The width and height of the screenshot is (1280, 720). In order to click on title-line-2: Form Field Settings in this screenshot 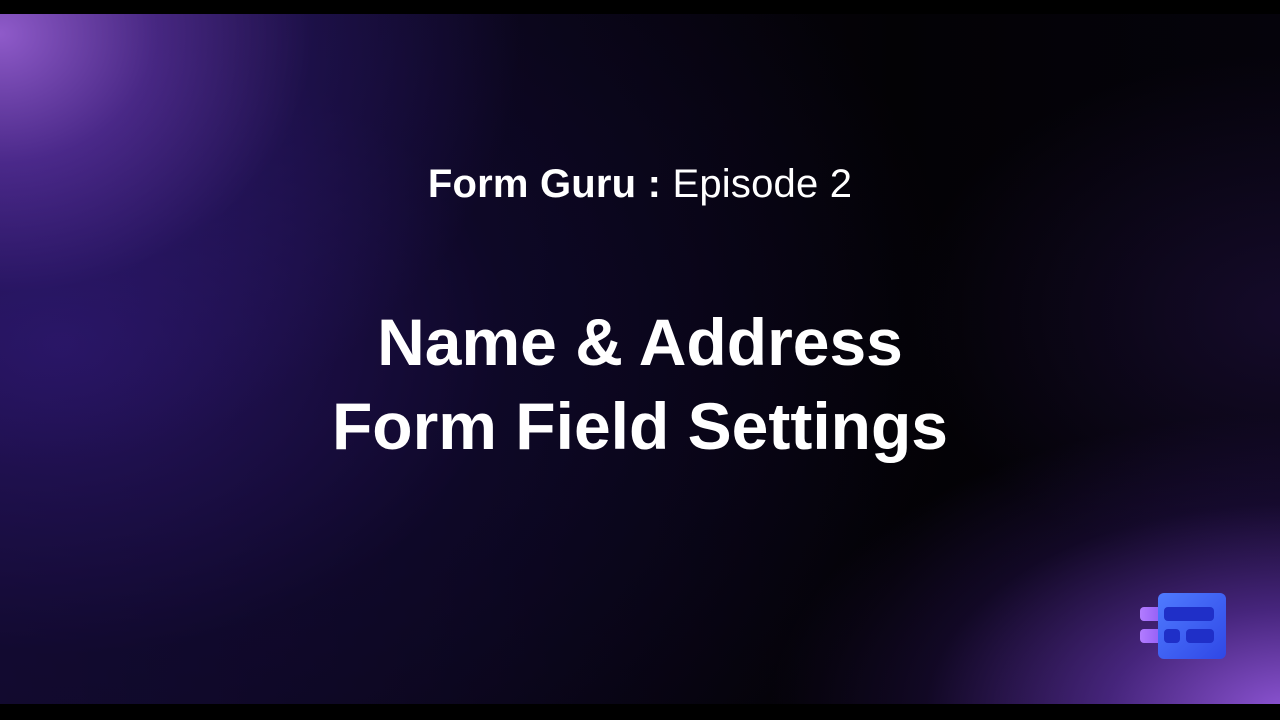, I will do `click(640, 426)`.